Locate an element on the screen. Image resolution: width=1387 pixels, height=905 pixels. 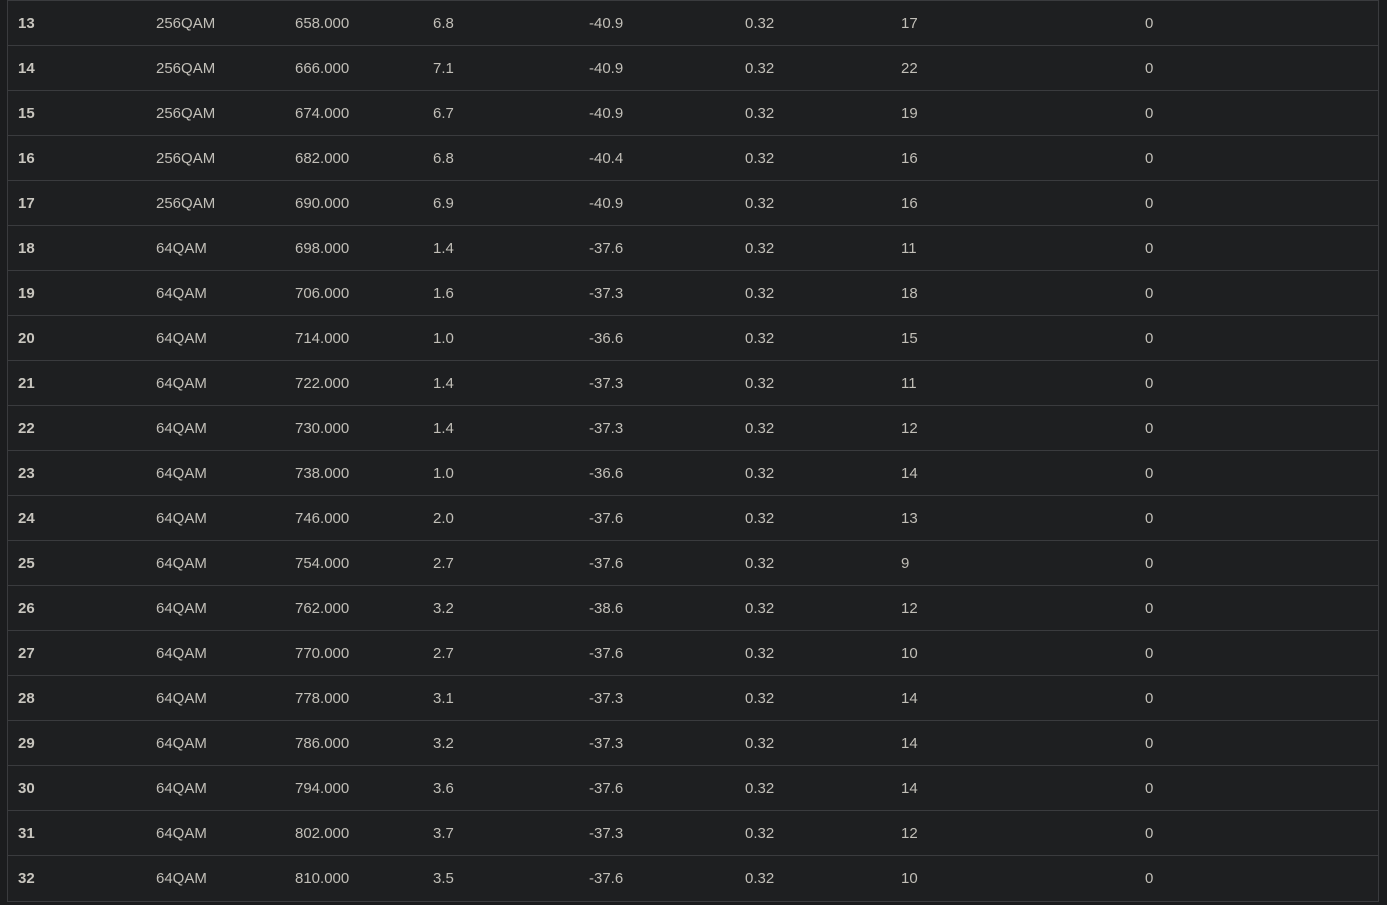
table-row: 23 64QAM 738.000 1.0 -36.6 0.32 14 0 is located at coordinates (693, 473).